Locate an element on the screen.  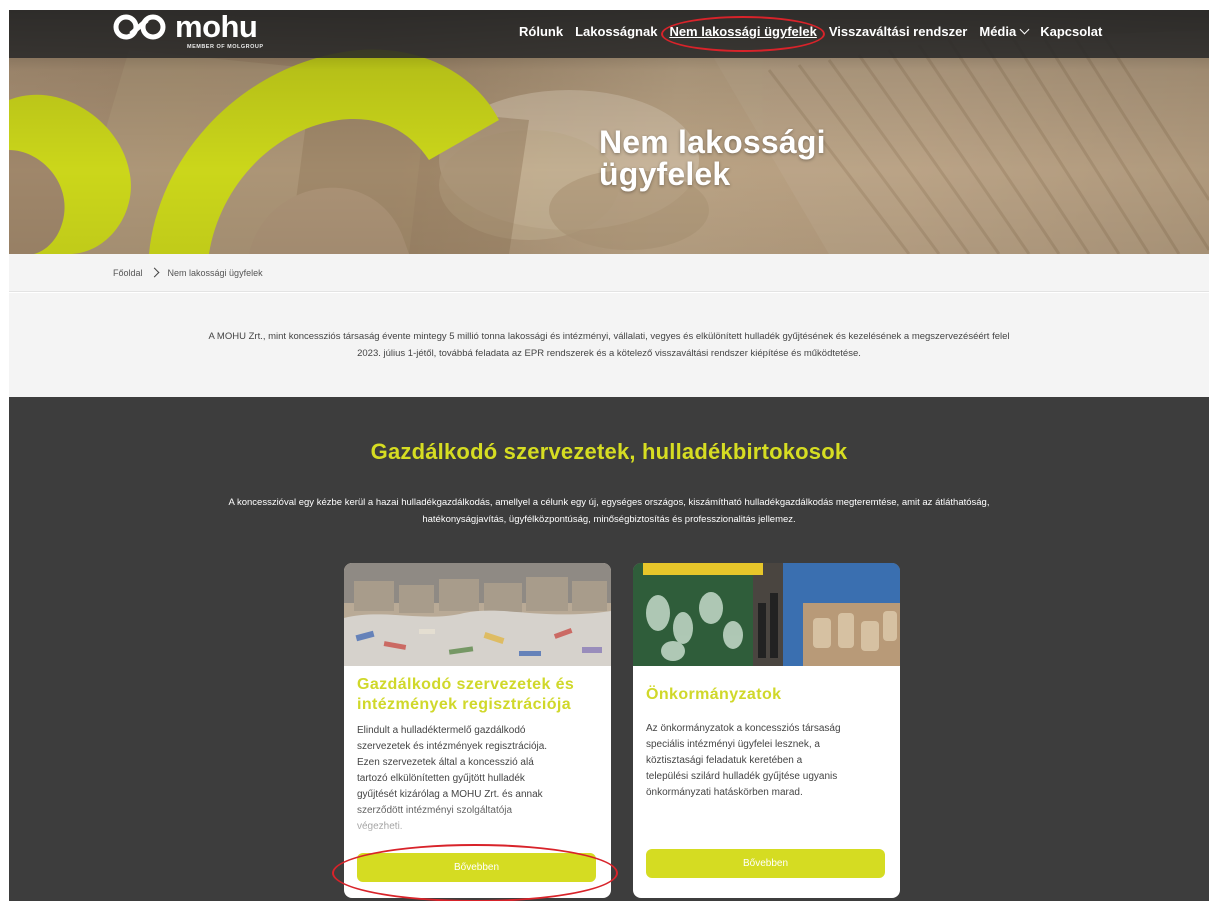
card-registration-more-button: Bővebben is located at coordinates (476, 867).